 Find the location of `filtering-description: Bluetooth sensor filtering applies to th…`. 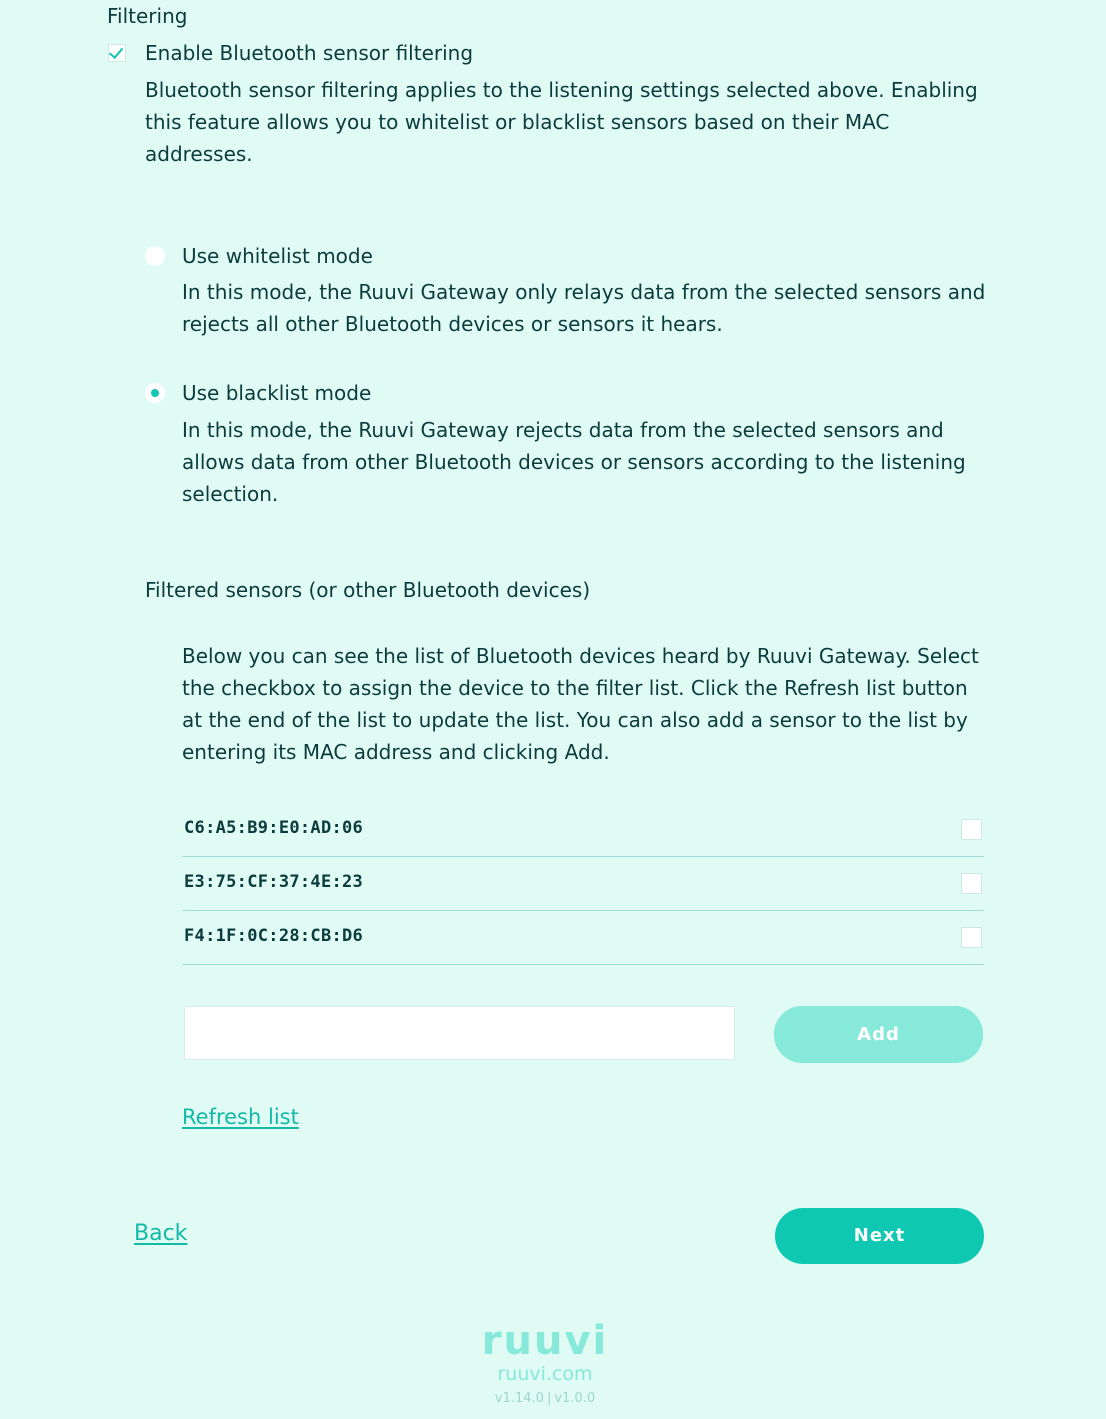

filtering-description: Bluetooth sensor filtering applies to th… is located at coordinates (561, 122).